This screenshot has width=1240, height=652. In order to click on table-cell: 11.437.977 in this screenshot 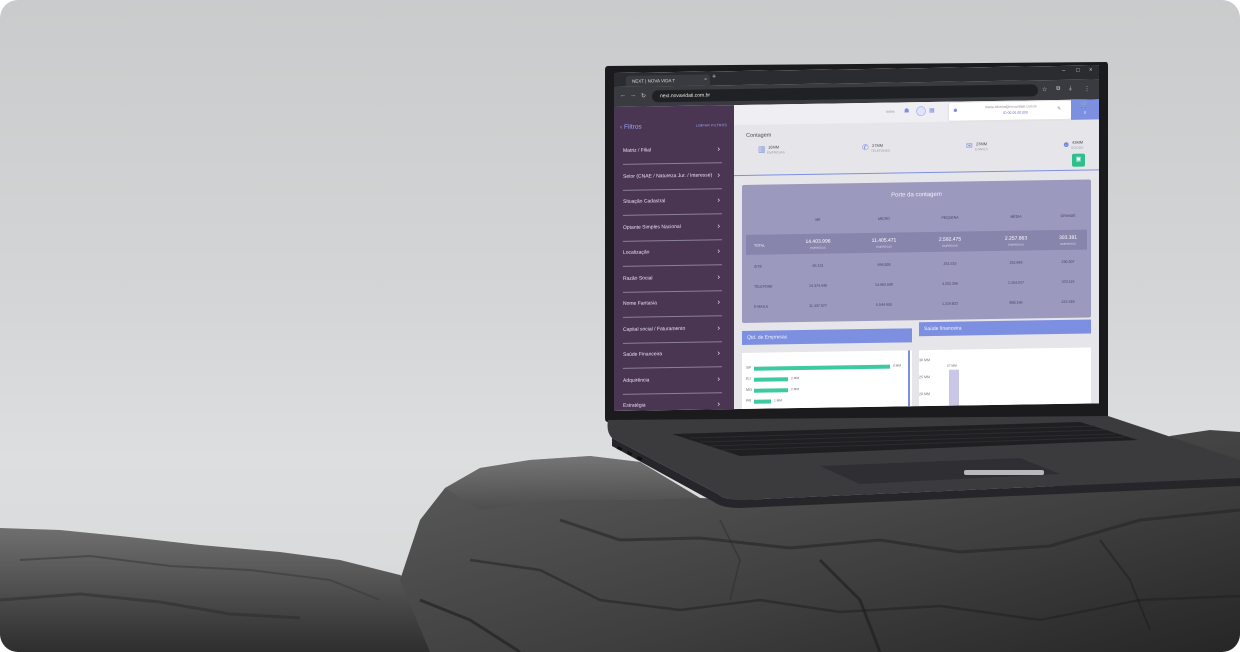, I will do `click(818, 305)`.